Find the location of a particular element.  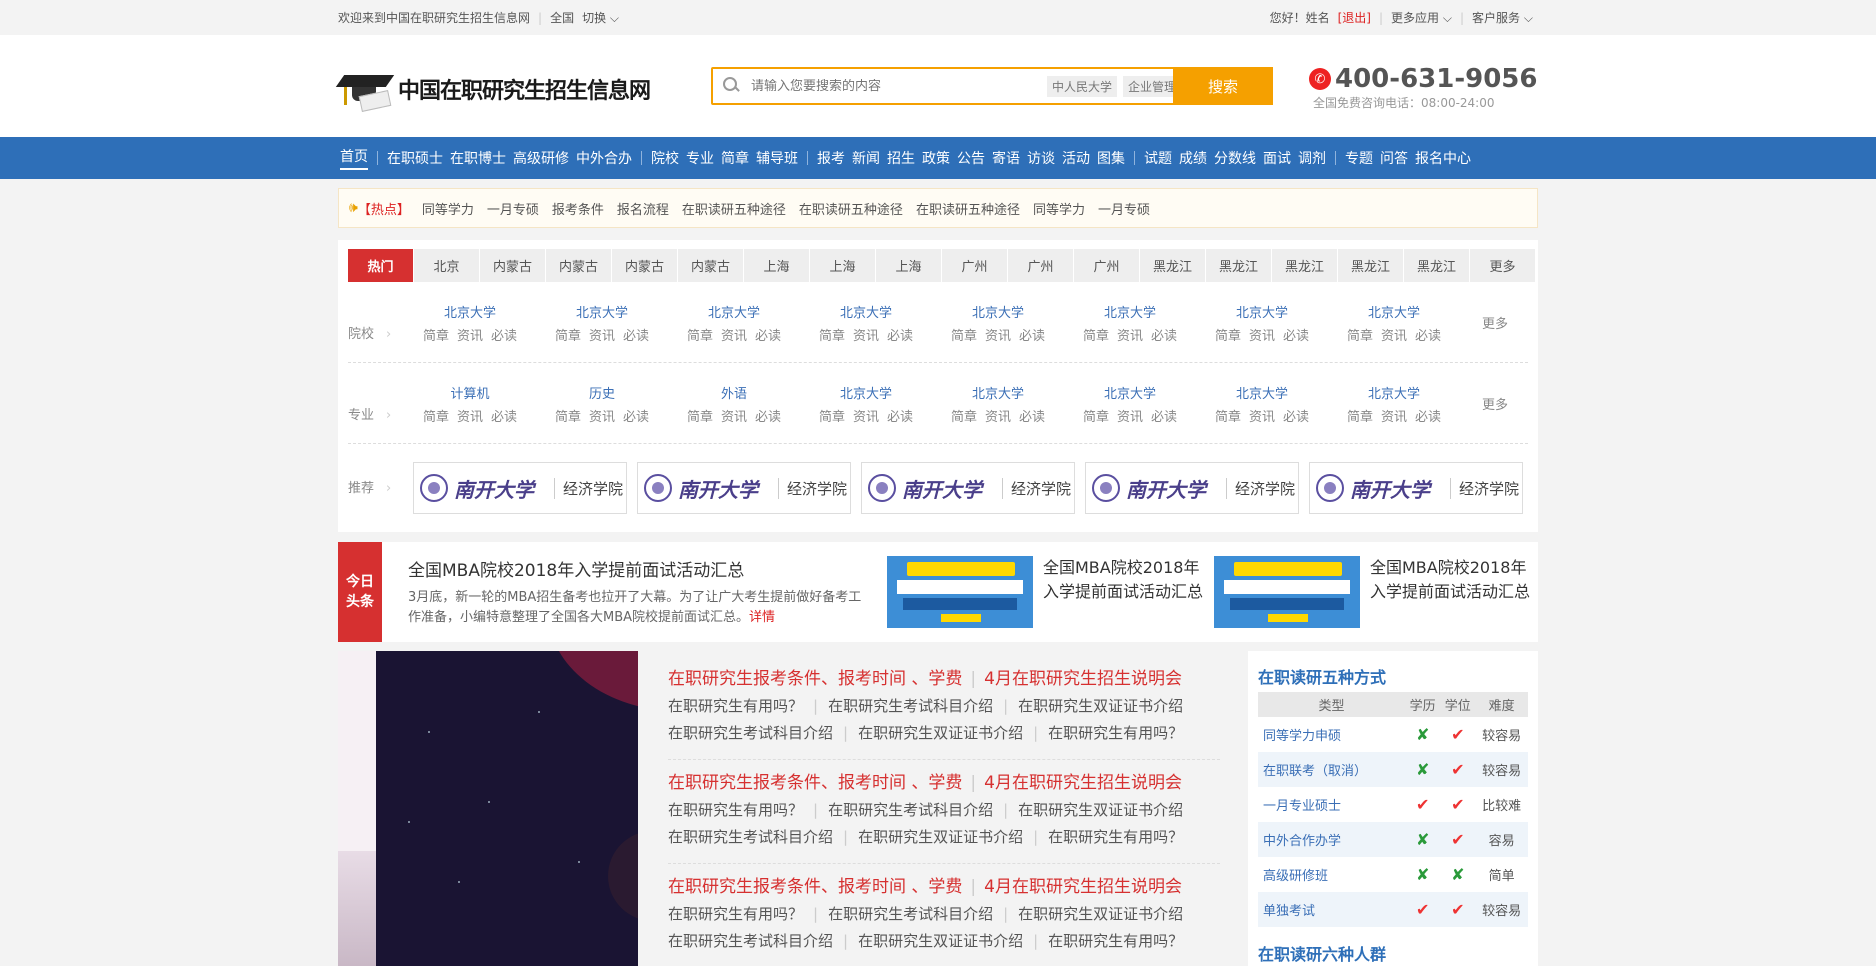

nav-item: 简章 is located at coordinates (735, 158).